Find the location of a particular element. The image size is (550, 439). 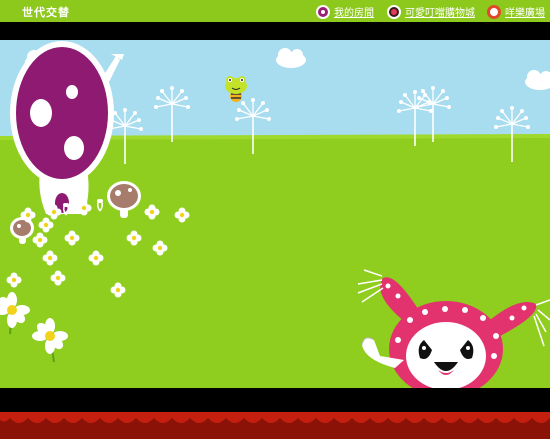

nav-label-shop: 可愛叮噹購物城 is located at coordinates (440, 13).